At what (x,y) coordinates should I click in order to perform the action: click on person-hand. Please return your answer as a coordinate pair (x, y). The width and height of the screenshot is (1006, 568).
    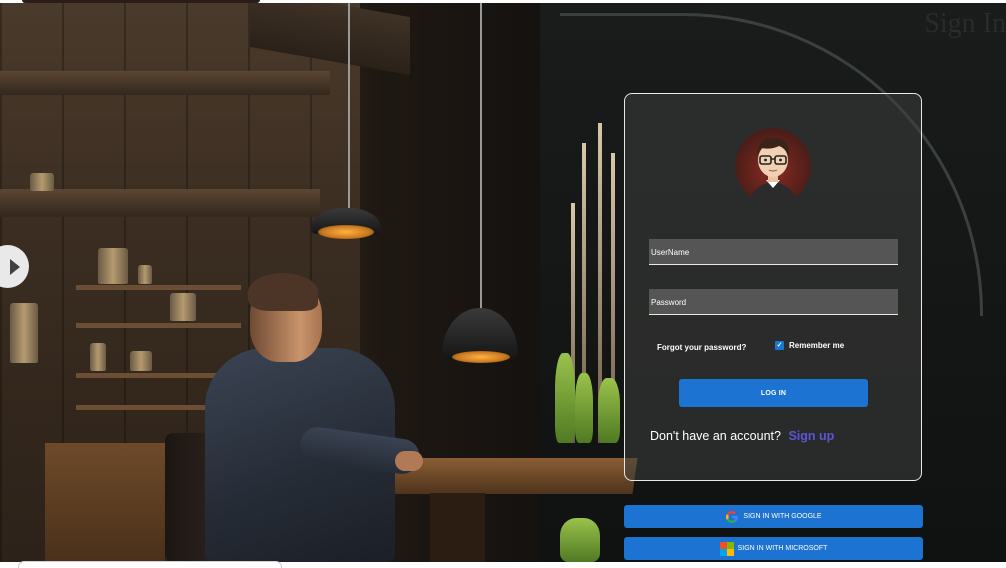
    Looking at the image, I should click on (409, 461).